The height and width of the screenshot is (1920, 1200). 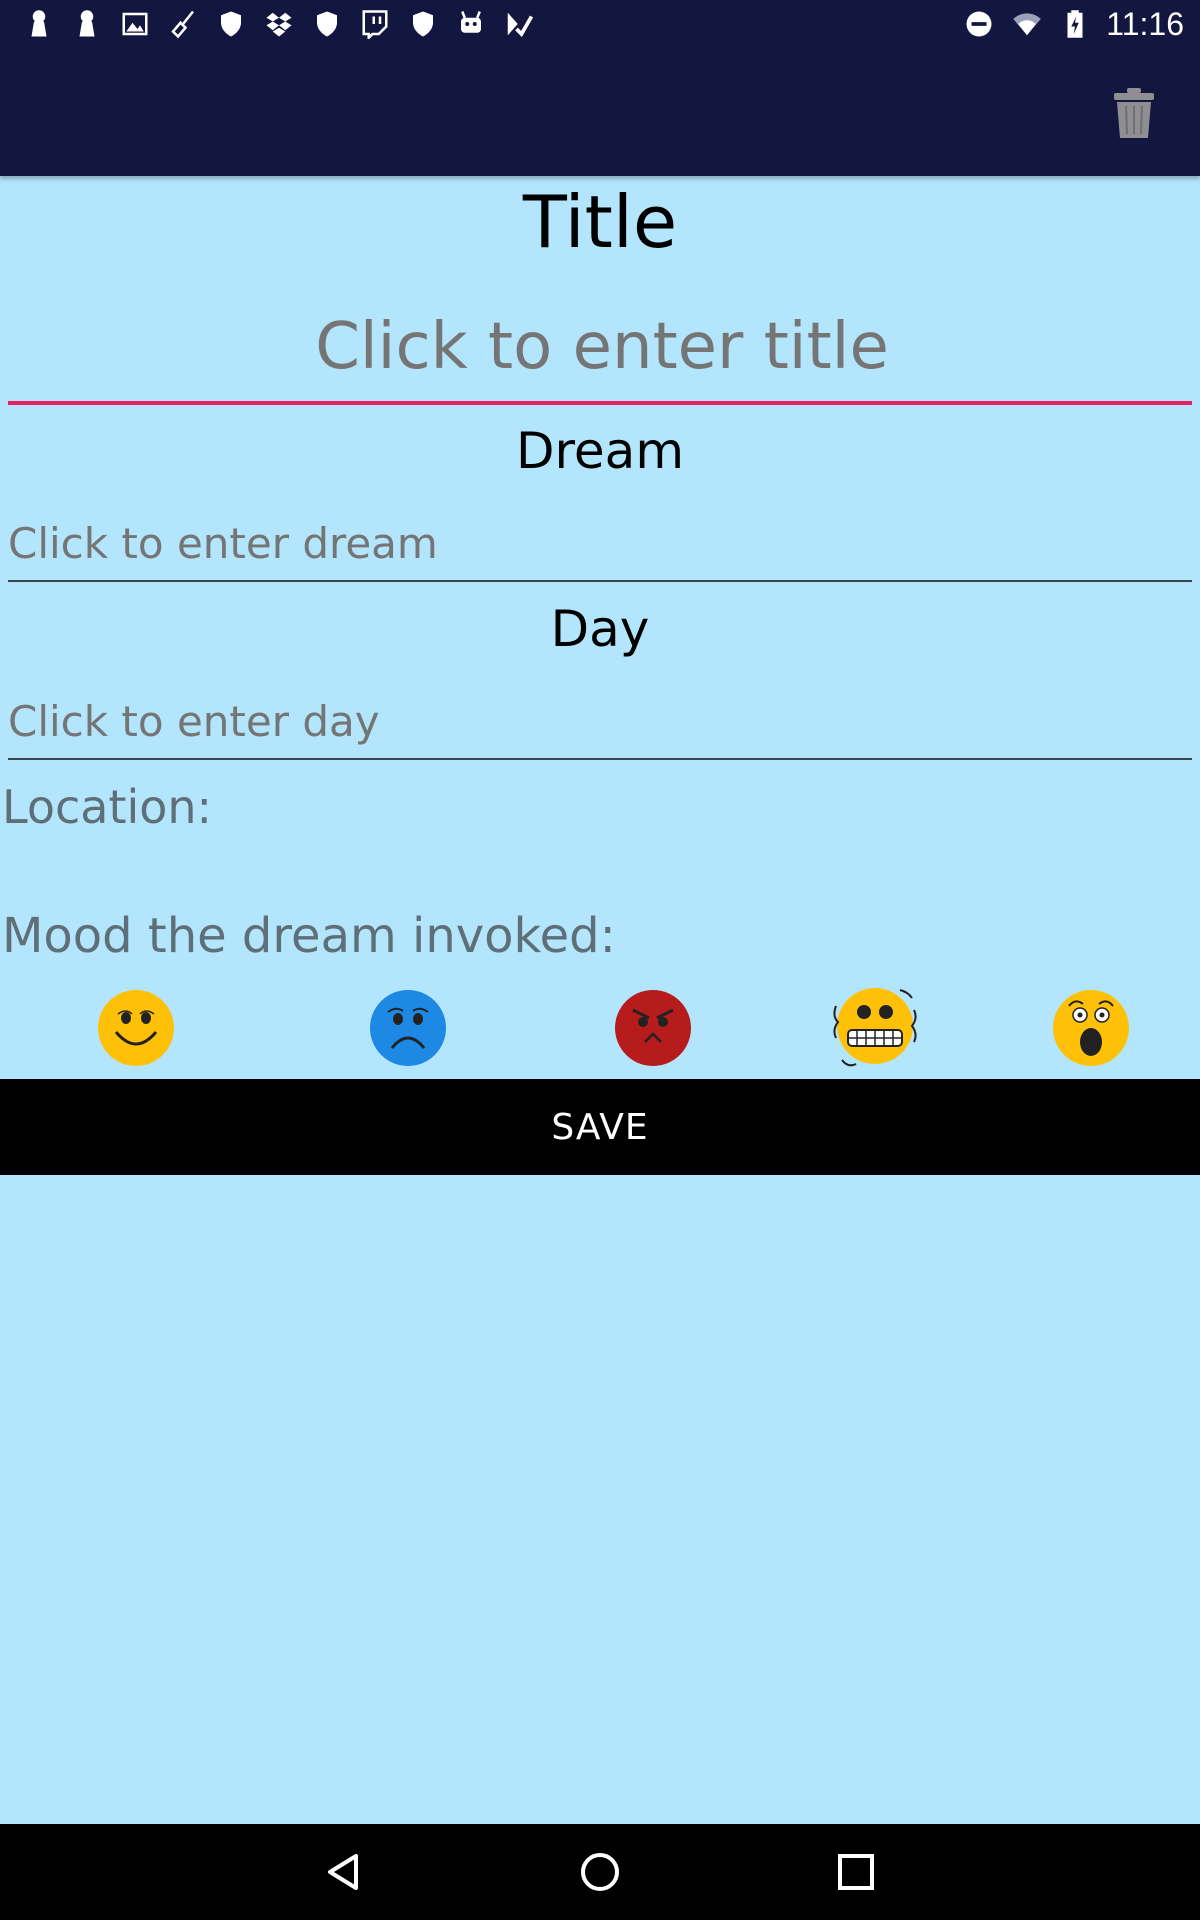 I want to click on scared-face-icon, so click(x=1091, y=1028).